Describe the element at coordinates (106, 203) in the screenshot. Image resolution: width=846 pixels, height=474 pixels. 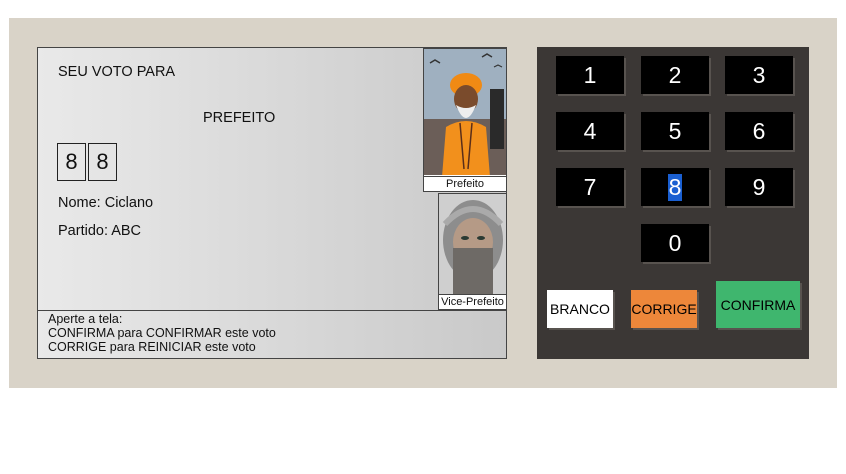
I see `candidate-name: Nome: Ciclano` at that location.